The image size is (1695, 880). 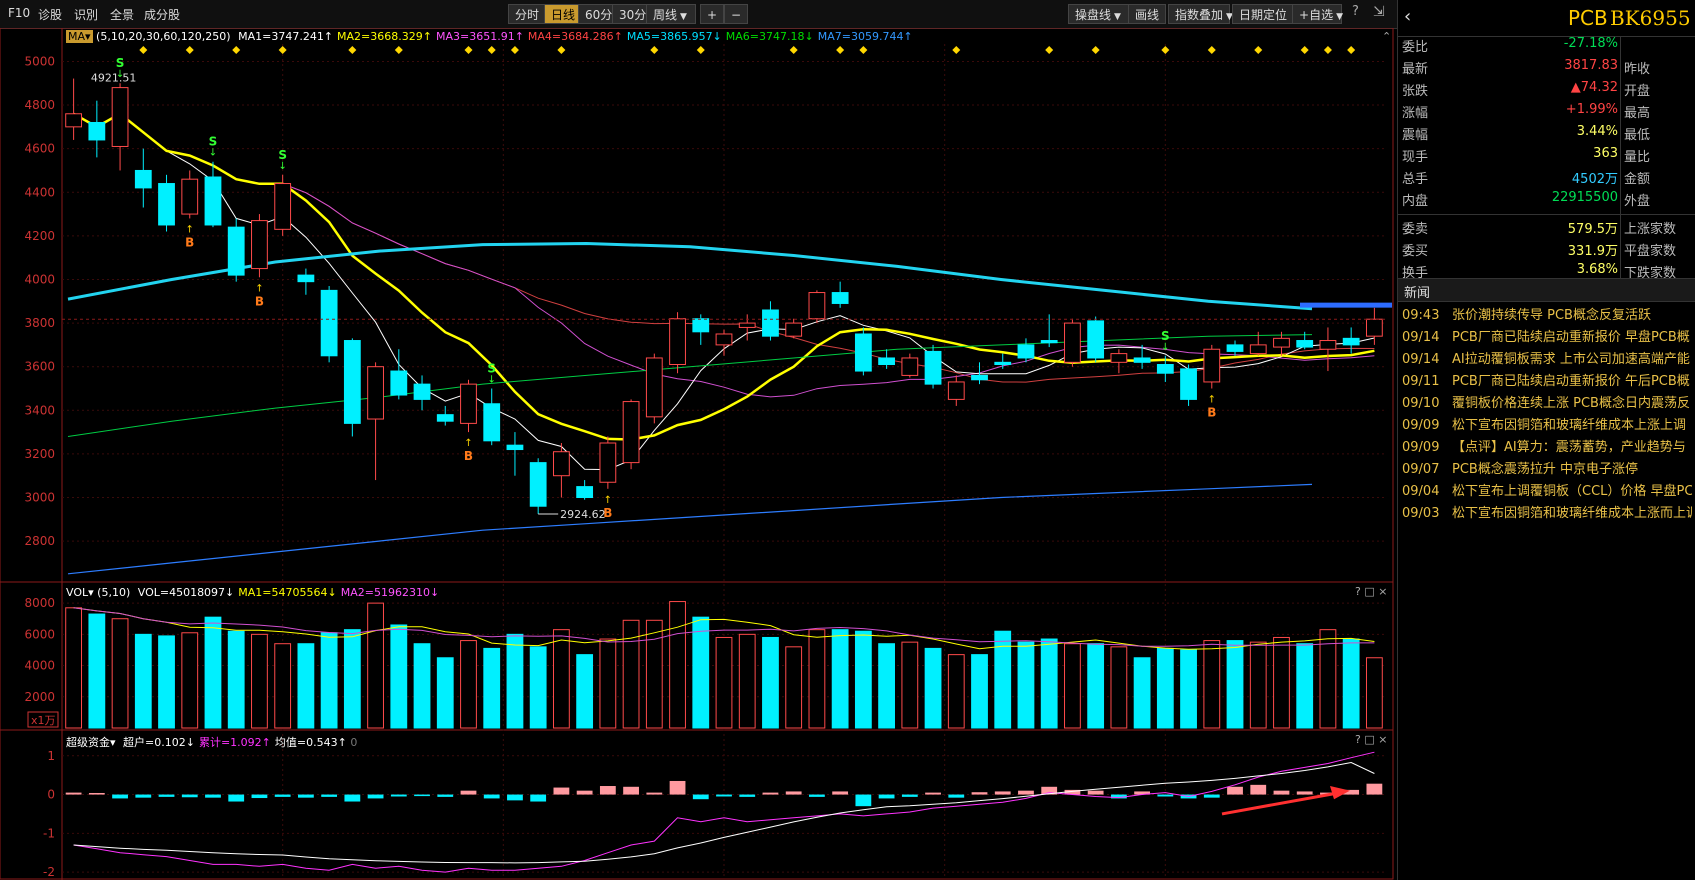 I want to click on news-item: 09/07 PCB概念震荡拉升 中京电子涨停, so click(x=1547, y=469).